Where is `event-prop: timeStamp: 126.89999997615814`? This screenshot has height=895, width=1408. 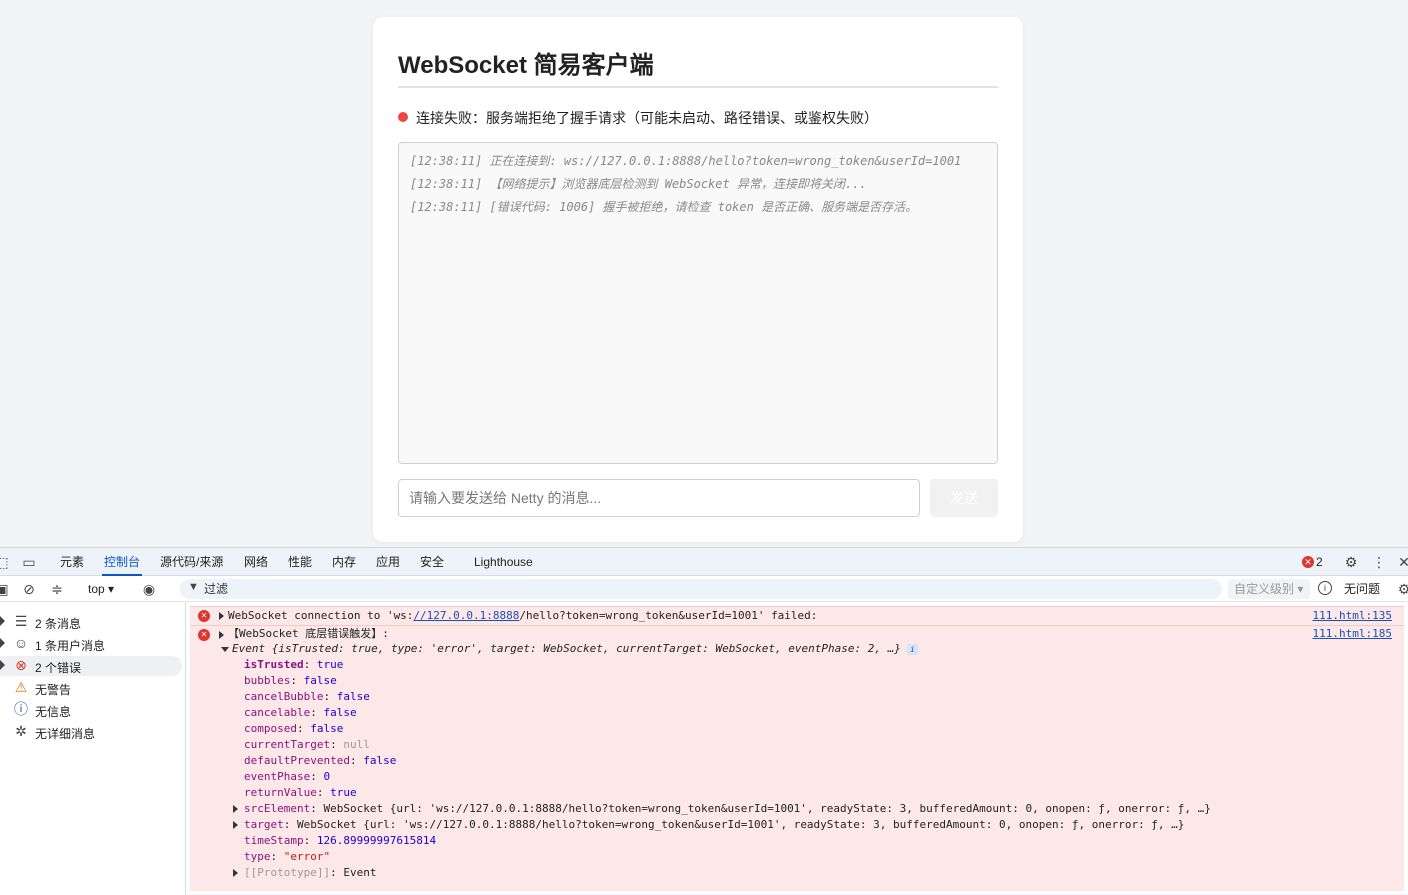
event-prop: timeStamp: 126.89999997615814 is located at coordinates (340, 840).